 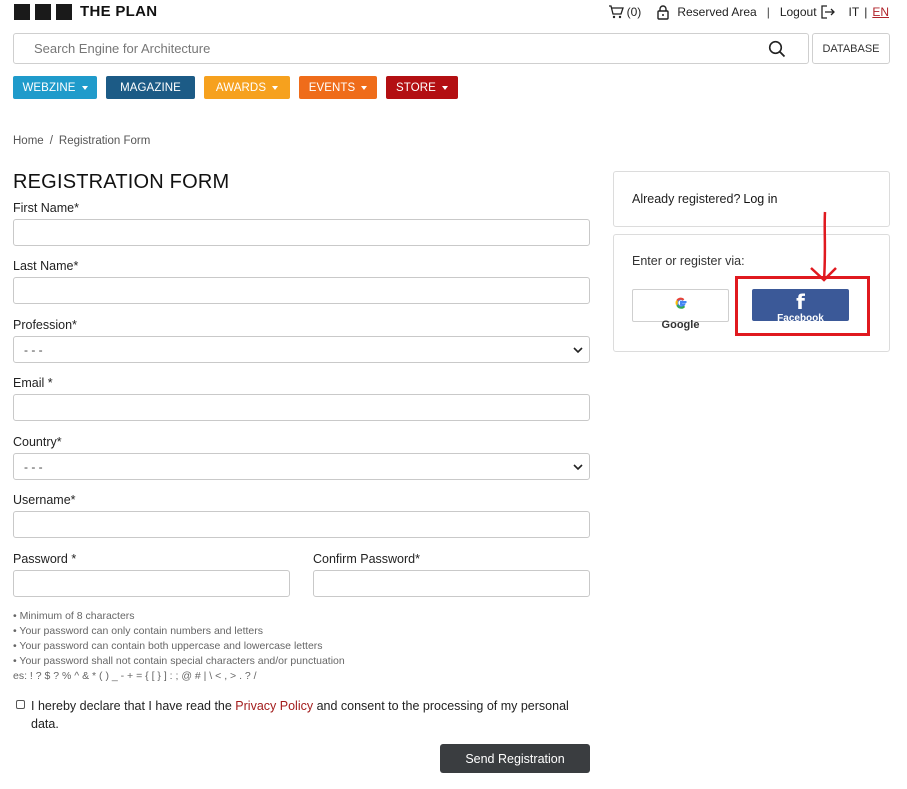 I want to click on cart-icon, so click(x=616, y=12).